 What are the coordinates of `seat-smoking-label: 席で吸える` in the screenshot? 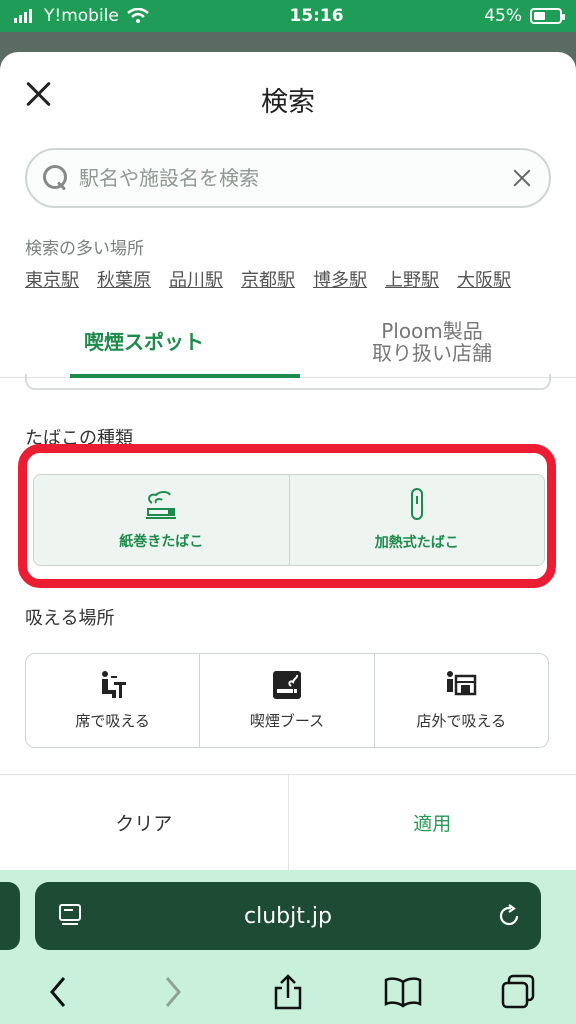 It's located at (112, 721).